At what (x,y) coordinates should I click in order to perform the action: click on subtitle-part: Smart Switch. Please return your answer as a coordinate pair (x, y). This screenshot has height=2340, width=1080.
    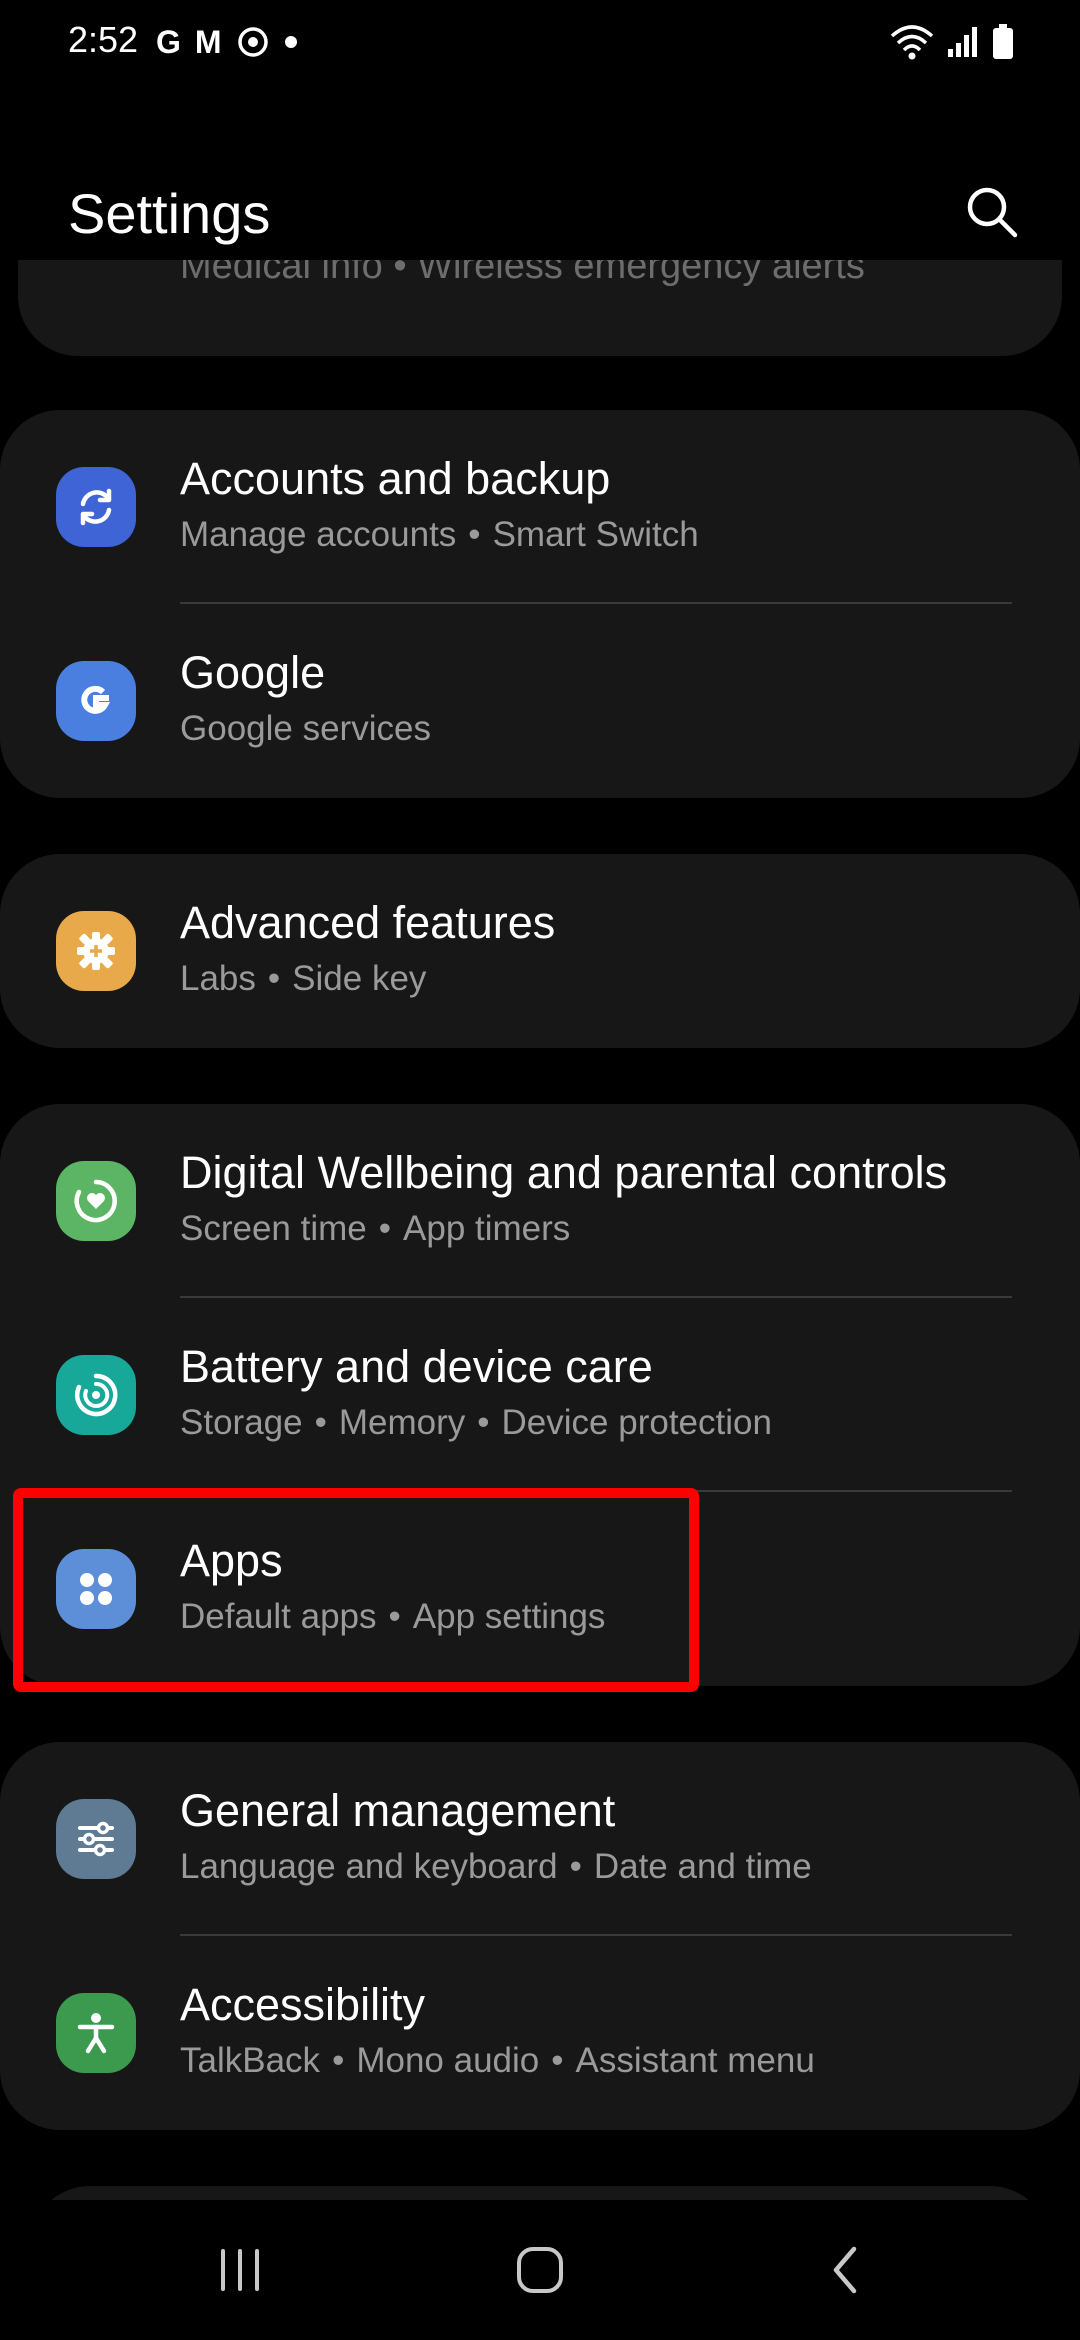
    Looking at the image, I should click on (595, 534).